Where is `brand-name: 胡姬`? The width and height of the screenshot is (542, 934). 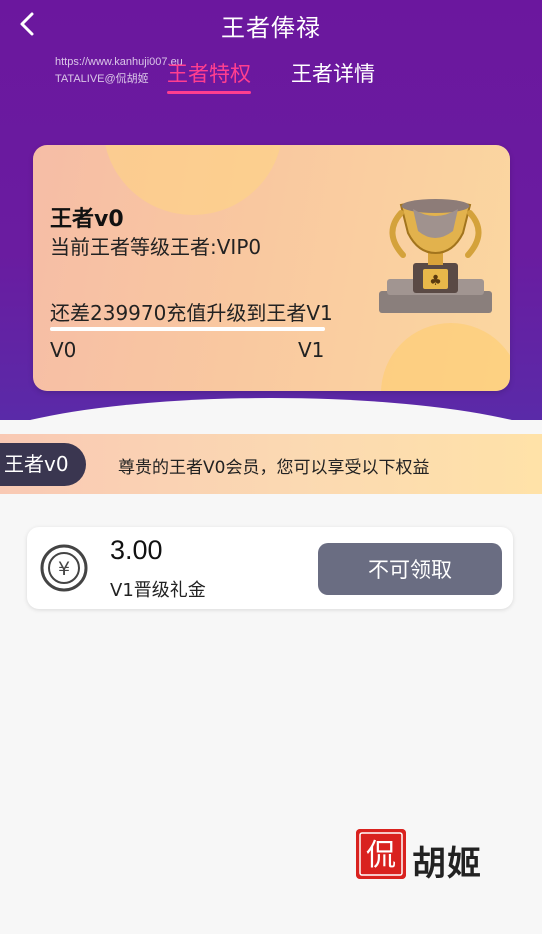 brand-name: 胡姬 is located at coordinates (447, 864).